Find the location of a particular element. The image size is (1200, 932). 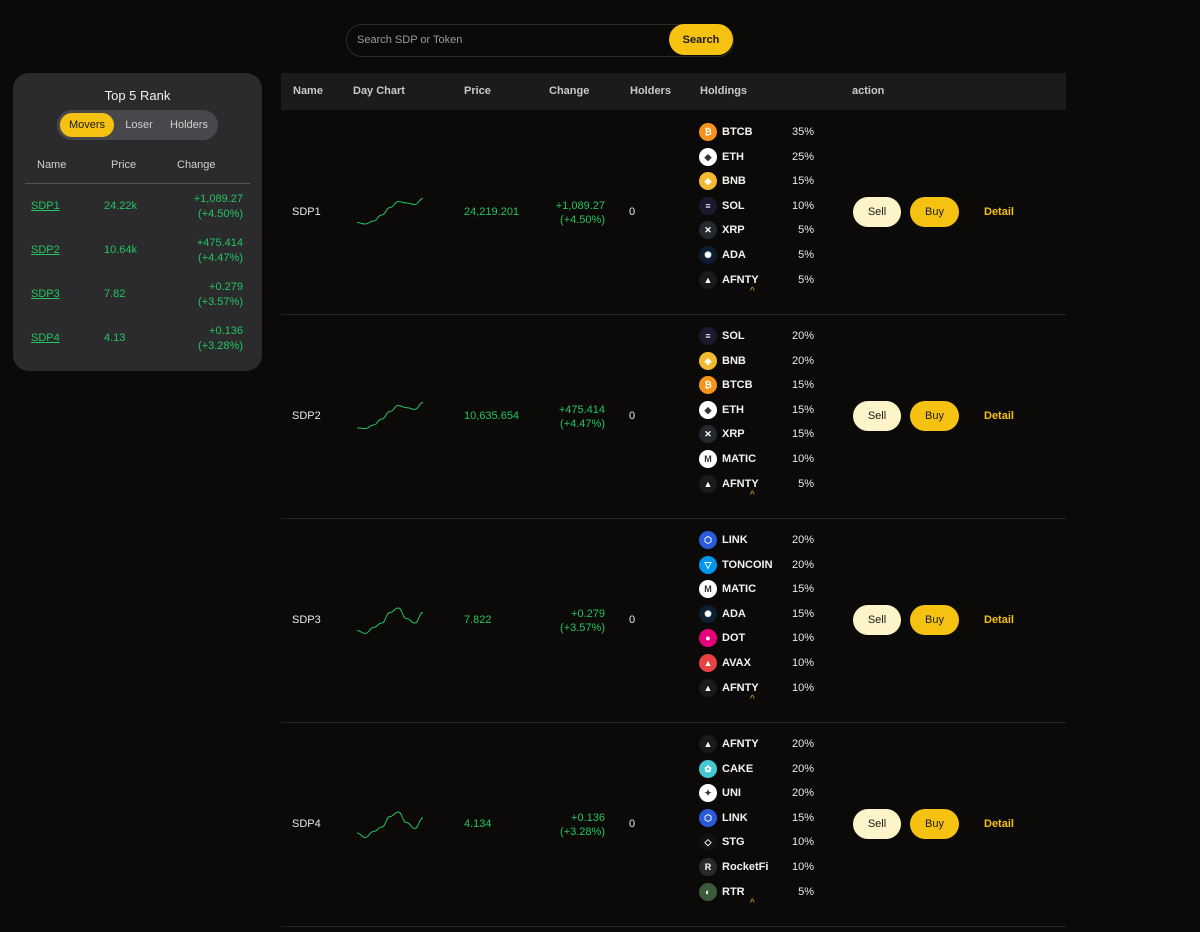

holding-item: R RocketFi 10% is located at coordinates (756, 867).